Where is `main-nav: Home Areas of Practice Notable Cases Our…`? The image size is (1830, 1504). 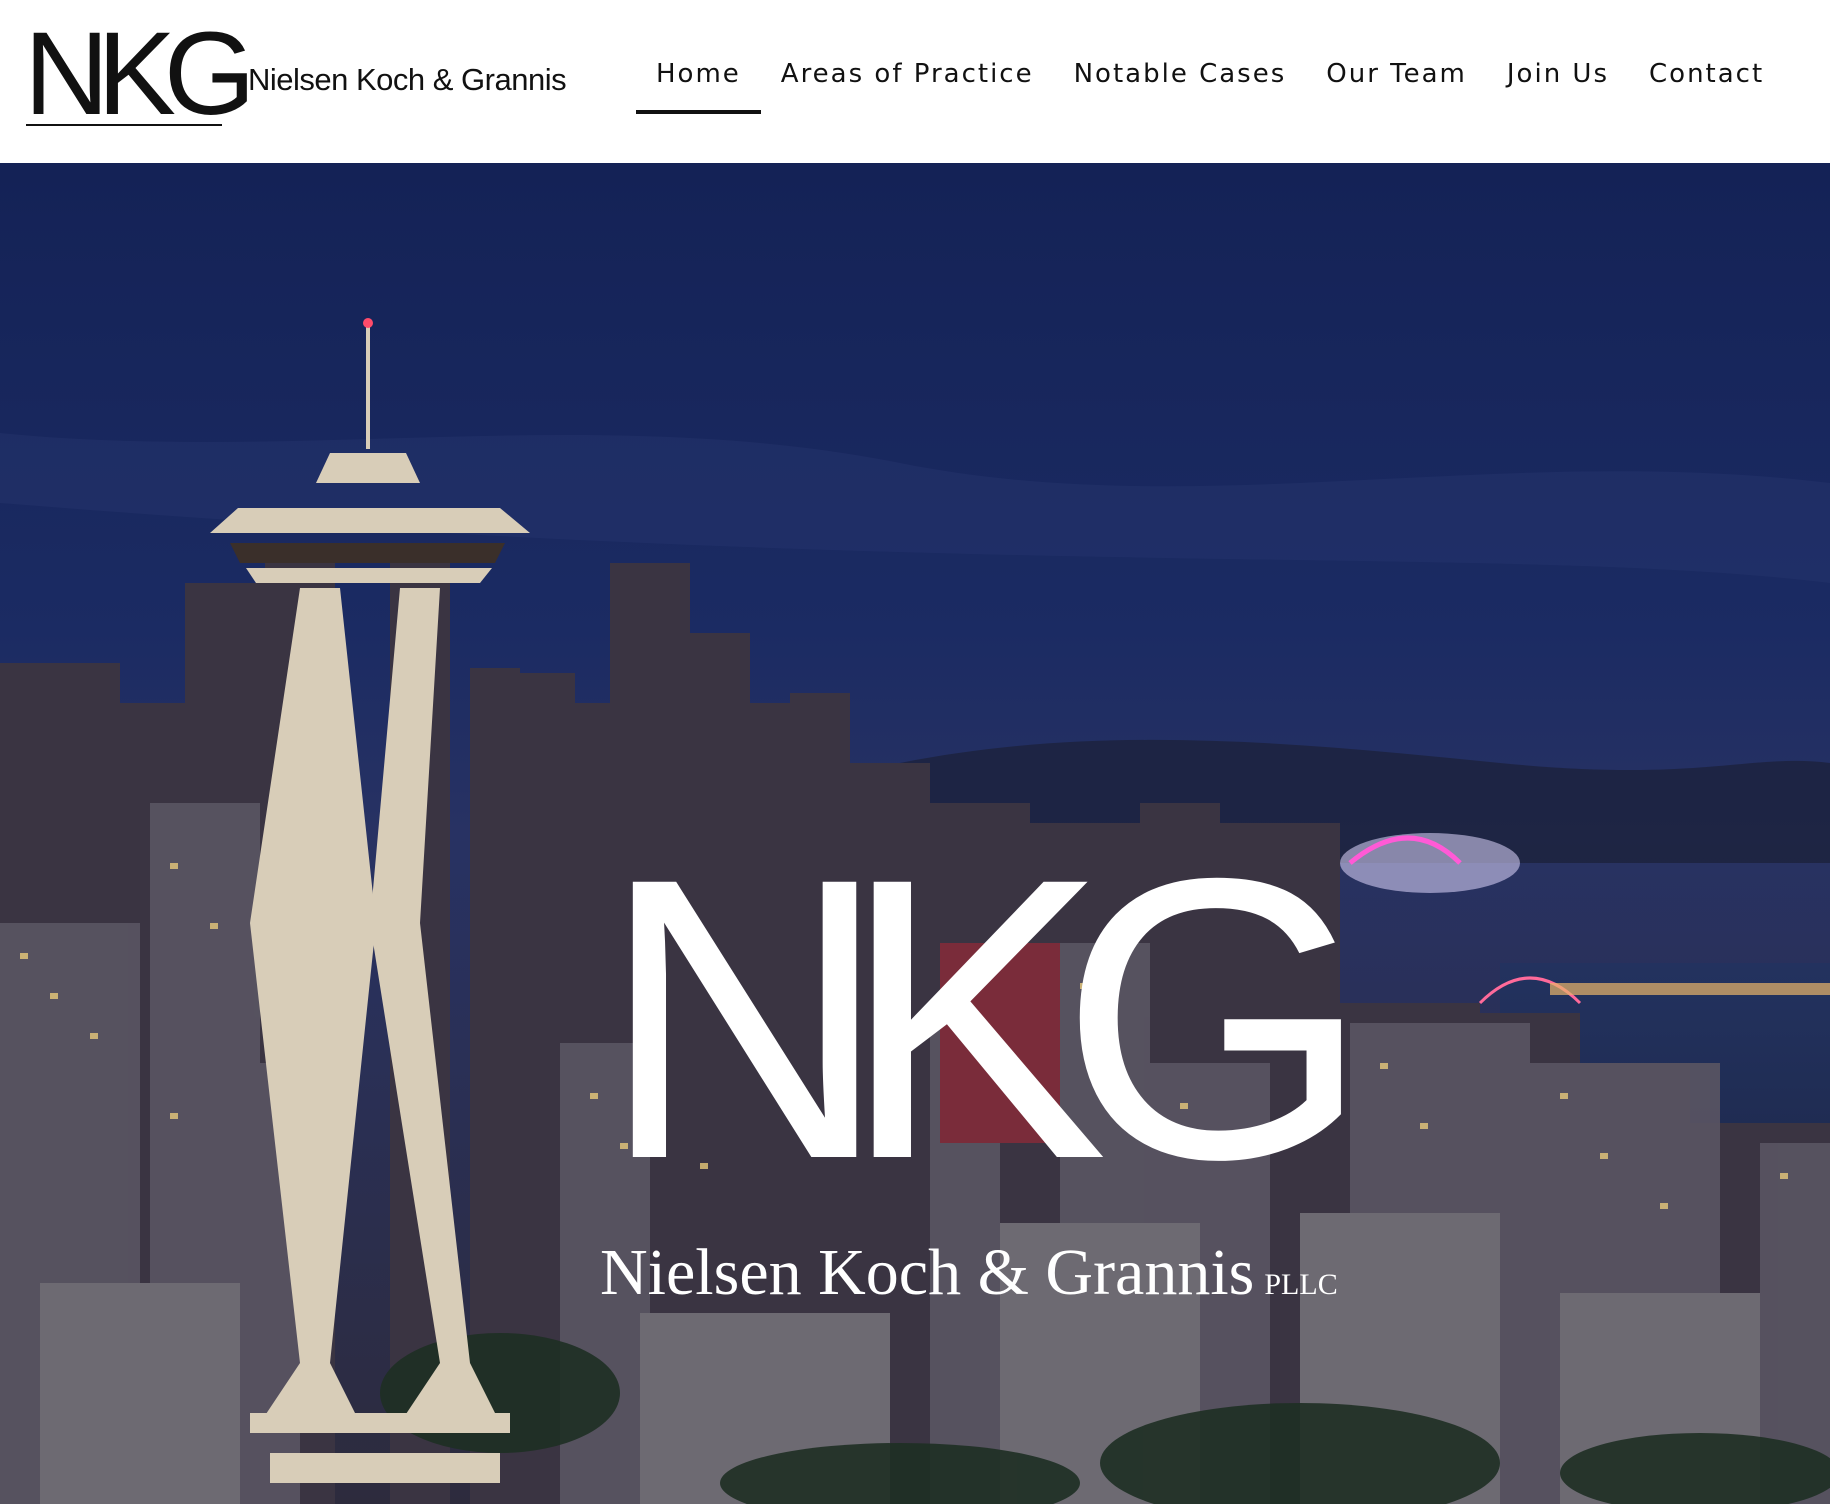 main-nav: Home Areas of Practice Notable Cases Our… is located at coordinates (1210, 86).